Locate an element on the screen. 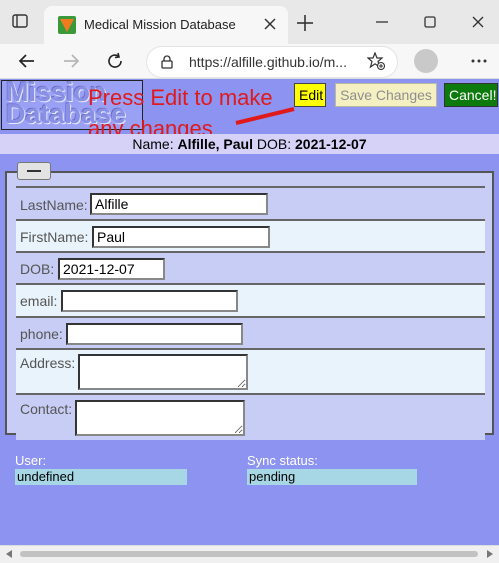 This screenshot has height=563, width=499. collapse-button is located at coordinates (34, 171).